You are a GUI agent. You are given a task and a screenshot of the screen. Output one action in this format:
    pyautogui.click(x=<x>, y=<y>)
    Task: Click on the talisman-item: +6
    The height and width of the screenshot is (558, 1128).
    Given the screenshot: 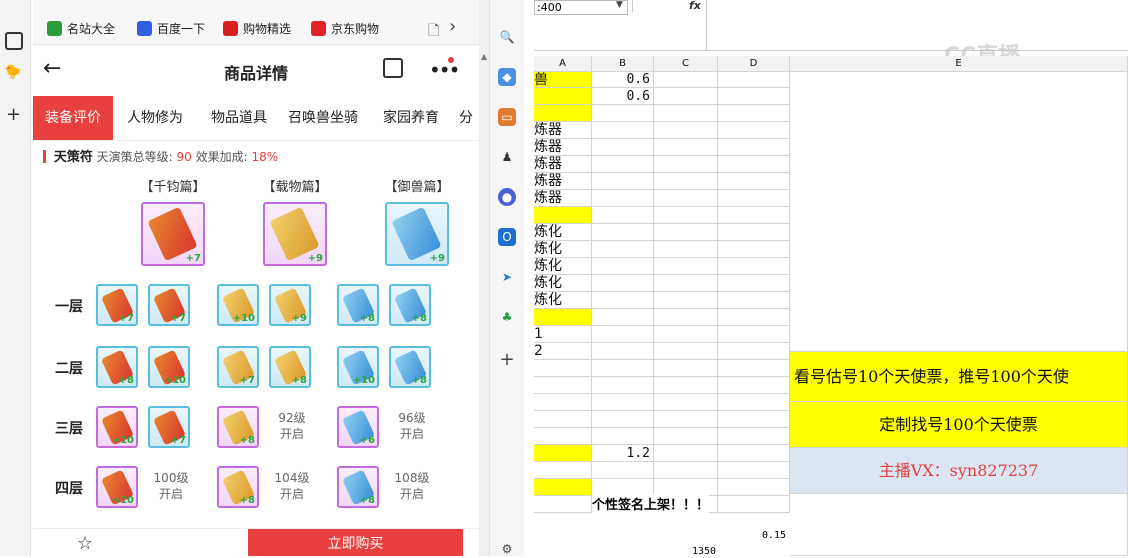 What is the action you would take?
    pyautogui.click(x=358, y=427)
    